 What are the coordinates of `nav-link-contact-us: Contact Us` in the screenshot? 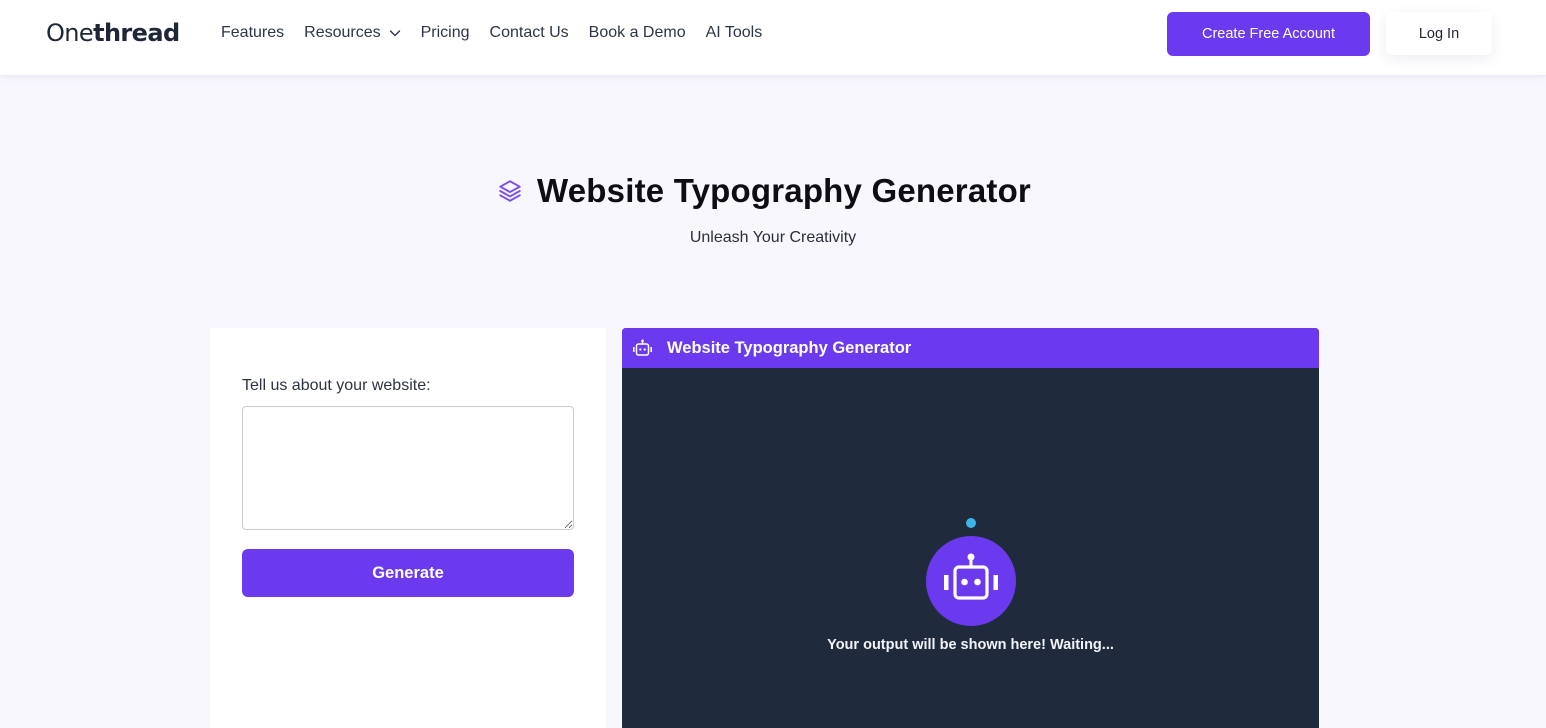 It's located at (529, 33).